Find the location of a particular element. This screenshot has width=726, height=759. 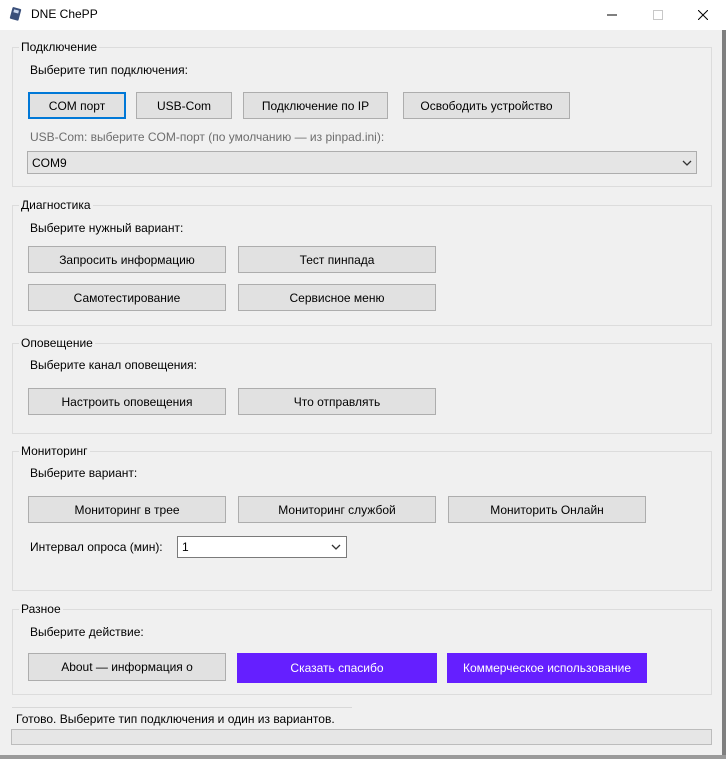

request-info-button: Запросить информацию is located at coordinates (127, 259).